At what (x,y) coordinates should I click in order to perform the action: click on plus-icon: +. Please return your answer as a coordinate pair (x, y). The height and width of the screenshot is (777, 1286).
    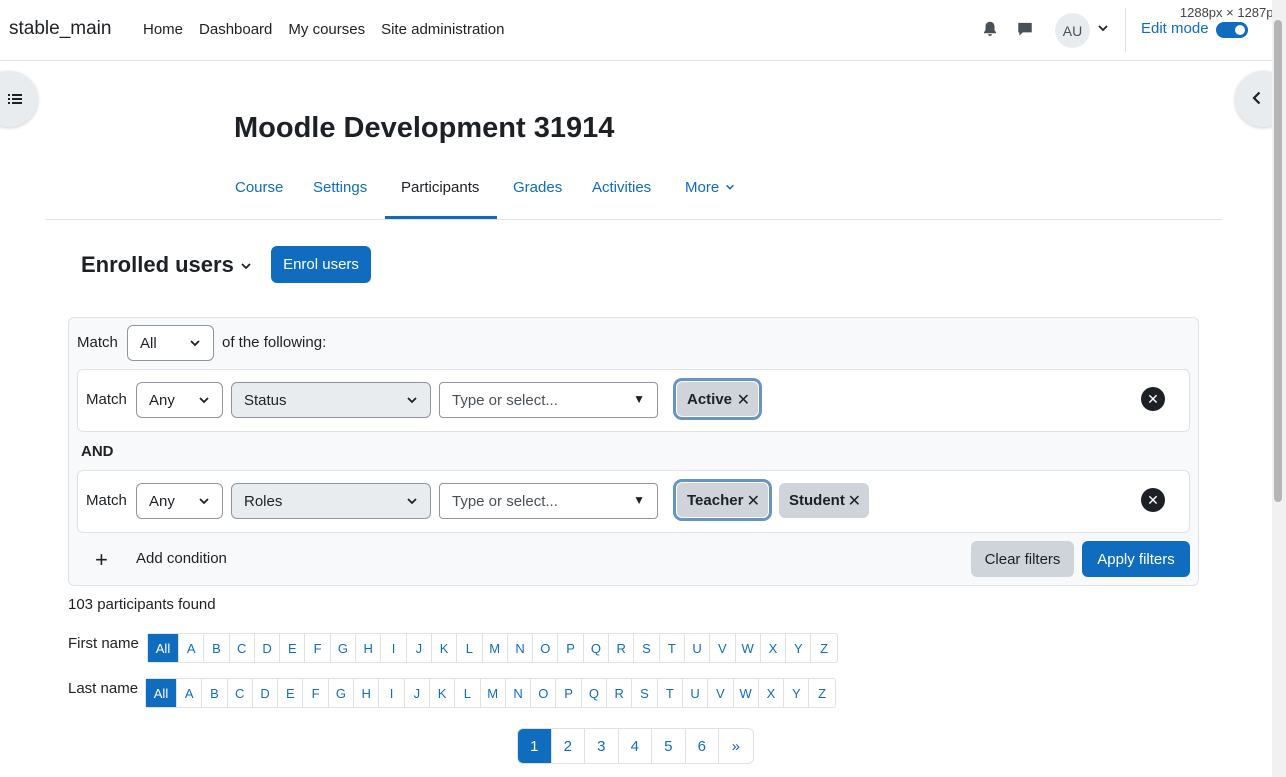
    Looking at the image, I should click on (101, 560).